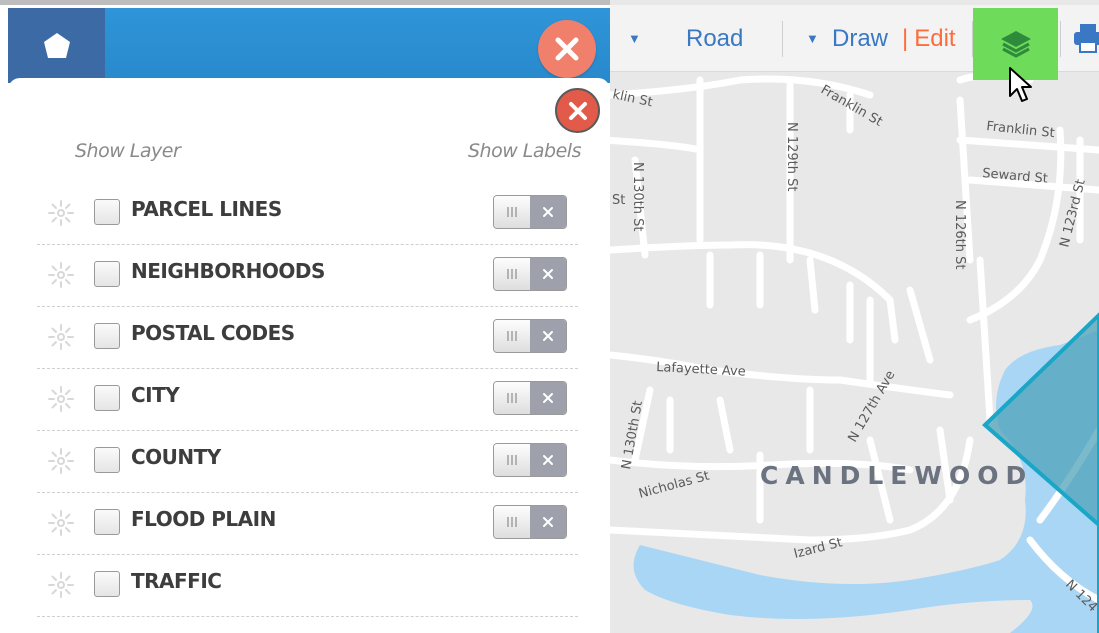 The height and width of the screenshot is (633, 1099). What do you see at coordinates (634, 38) in the screenshot?
I see `basemap-dropdown-caret: ▼` at bounding box center [634, 38].